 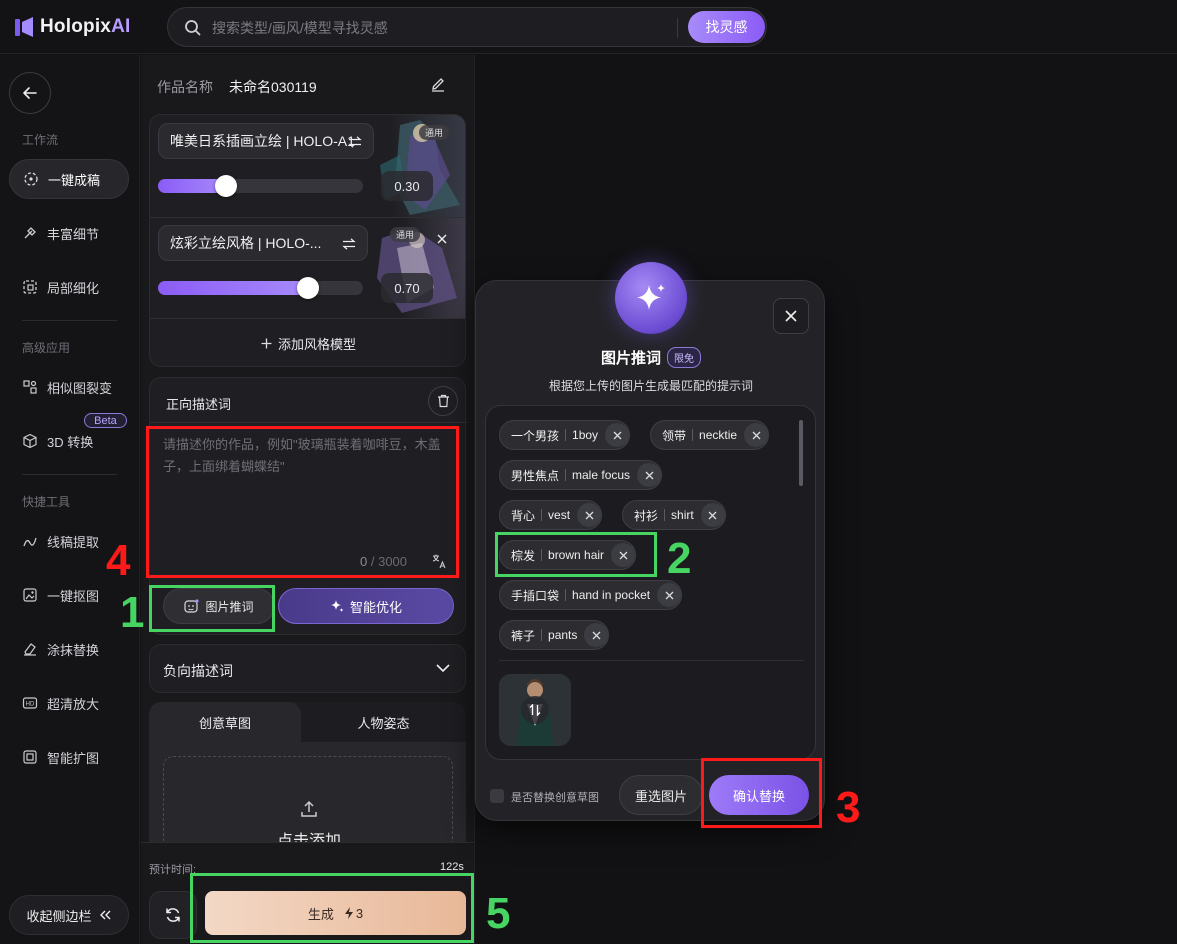 I want to click on work-name: 未命名030119, so click(x=273, y=87).